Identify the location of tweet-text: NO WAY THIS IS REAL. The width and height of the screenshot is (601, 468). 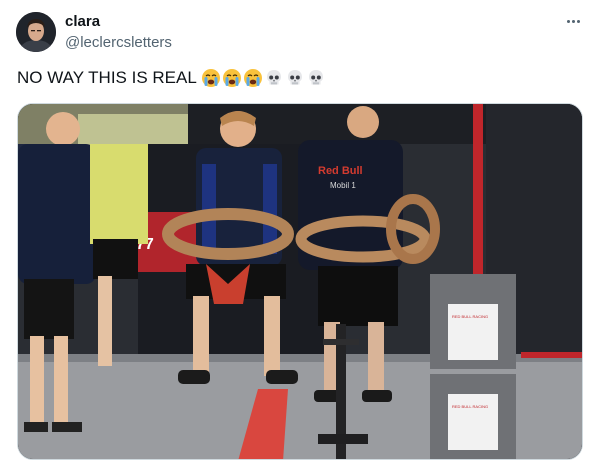
(171, 78).